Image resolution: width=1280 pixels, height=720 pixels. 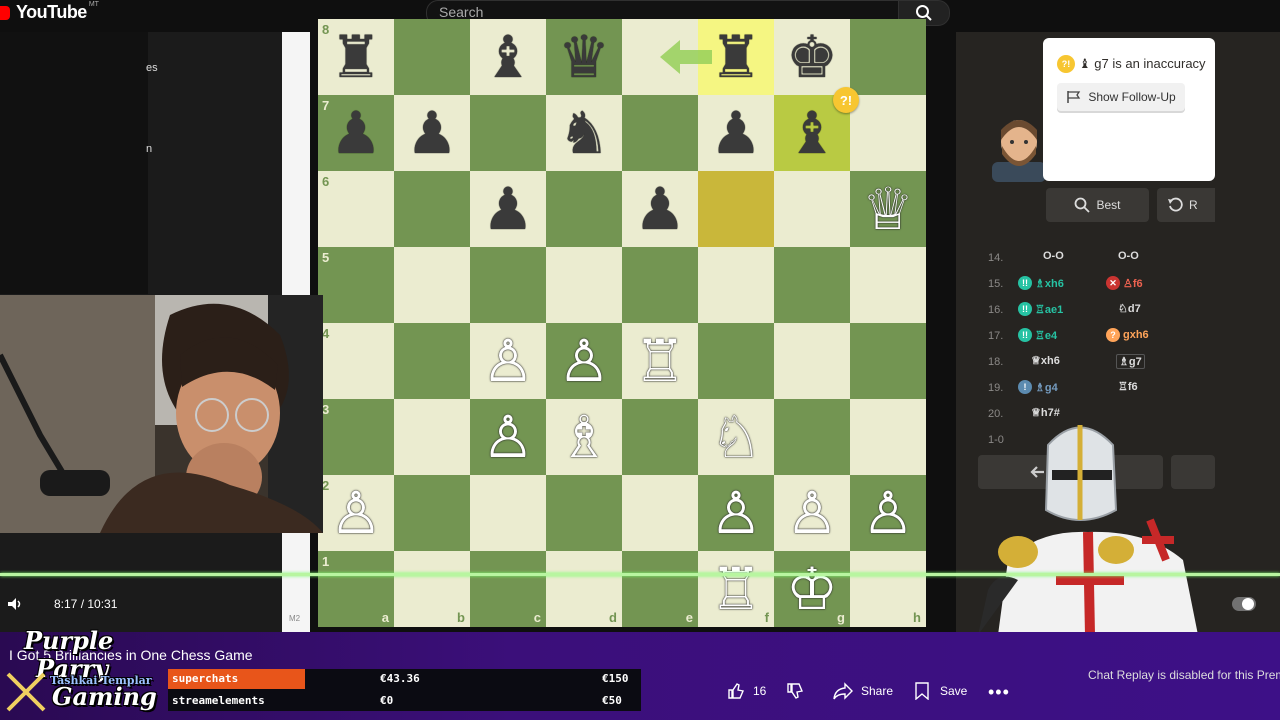 I want to click on board-square-e5, so click(x=660, y=285).